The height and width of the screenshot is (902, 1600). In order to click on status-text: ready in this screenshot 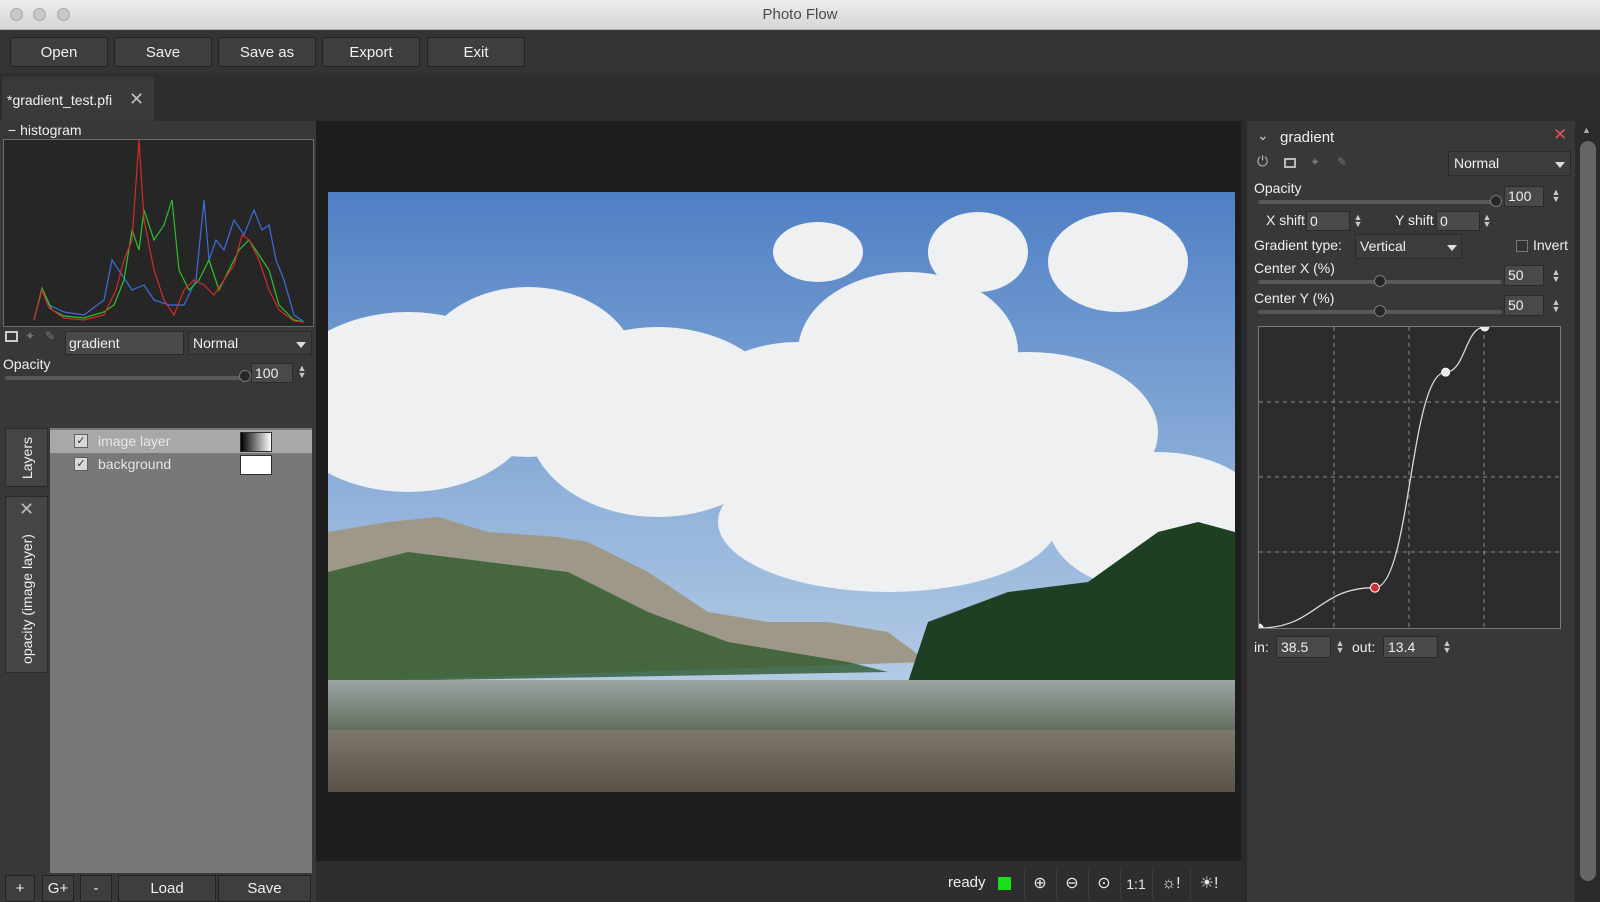, I will do `click(967, 882)`.